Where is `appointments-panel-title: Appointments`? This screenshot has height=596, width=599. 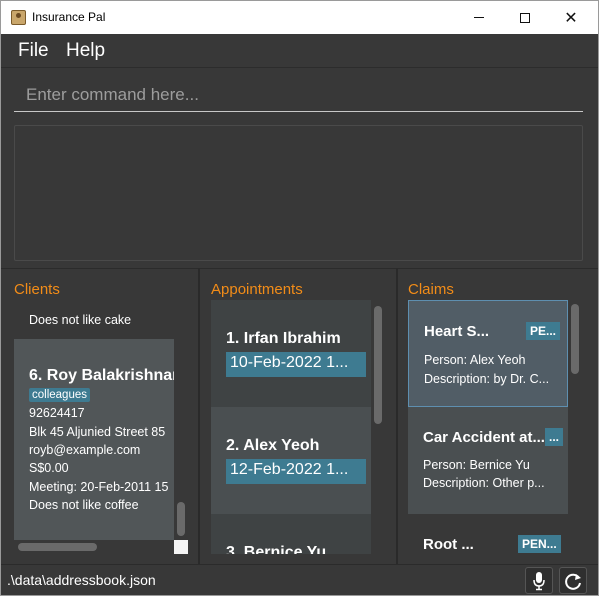 appointments-panel-title: Appointments is located at coordinates (257, 289).